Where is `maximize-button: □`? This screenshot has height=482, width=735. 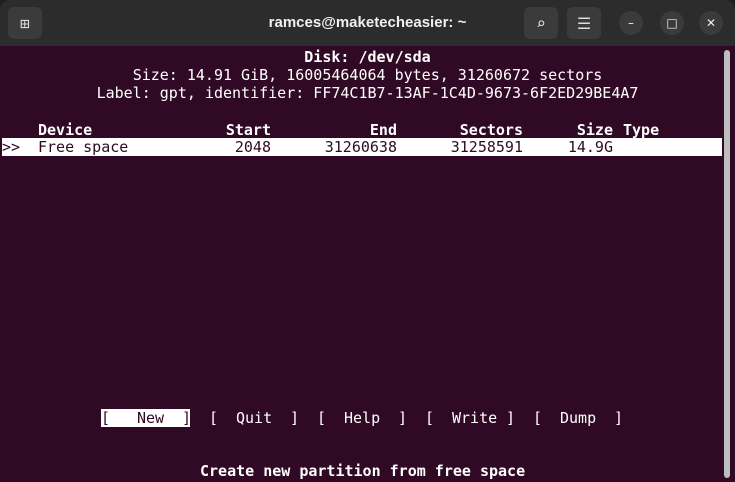 maximize-button: □ is located at coordinates (672, 23).